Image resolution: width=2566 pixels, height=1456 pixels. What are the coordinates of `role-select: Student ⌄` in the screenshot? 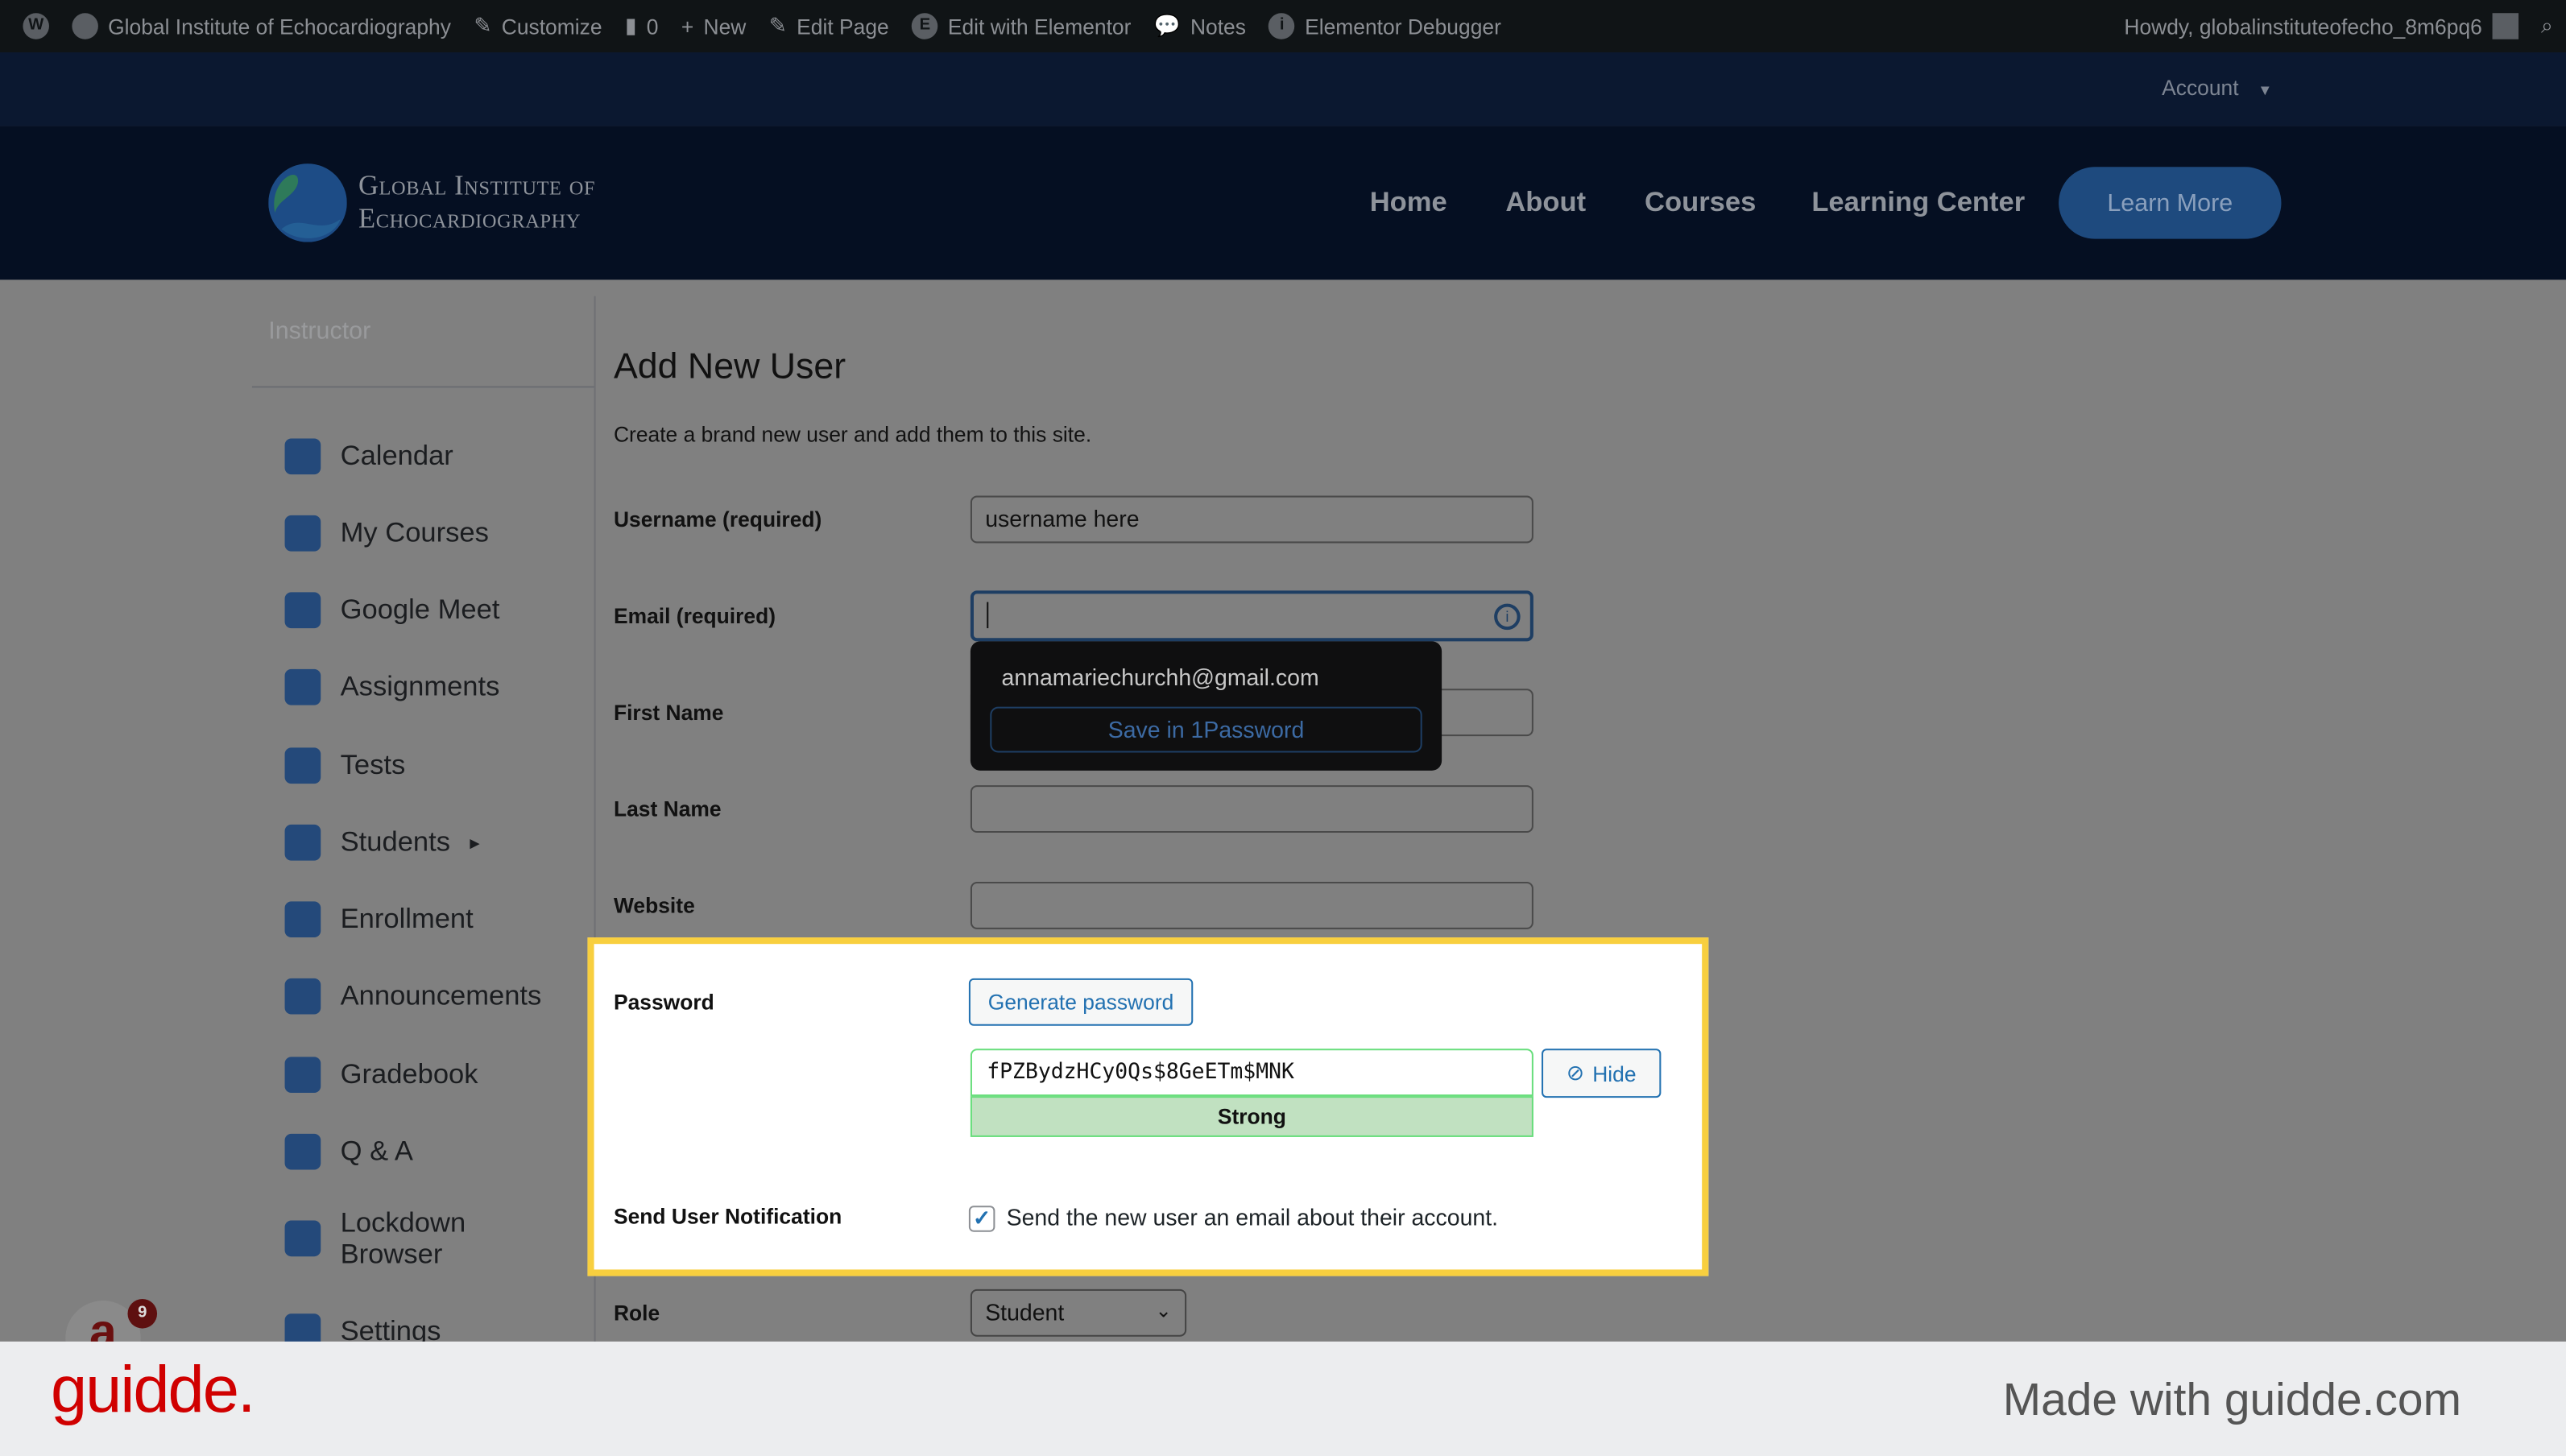 It's located at (1078, 1312).